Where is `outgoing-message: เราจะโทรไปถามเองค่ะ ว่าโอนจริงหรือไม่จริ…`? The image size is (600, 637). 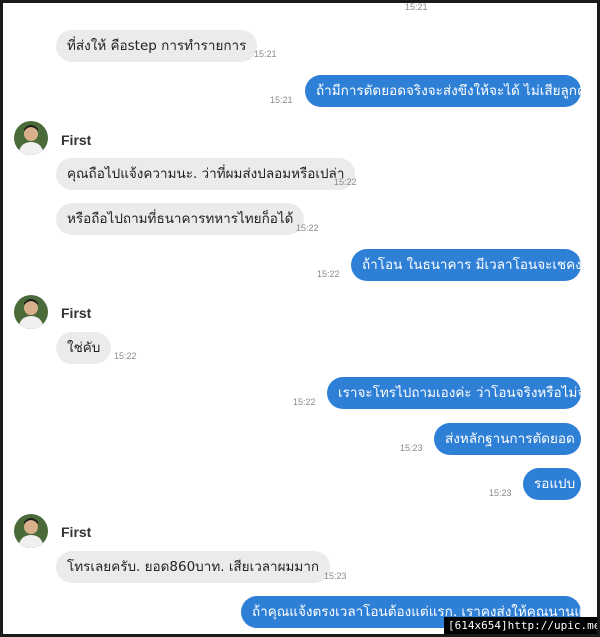
outgoing-message: เราจะโทรไปถามเองค่ะ ว่าโอนจริงหรือไม่จริ… is located at coordinates (462, 393).